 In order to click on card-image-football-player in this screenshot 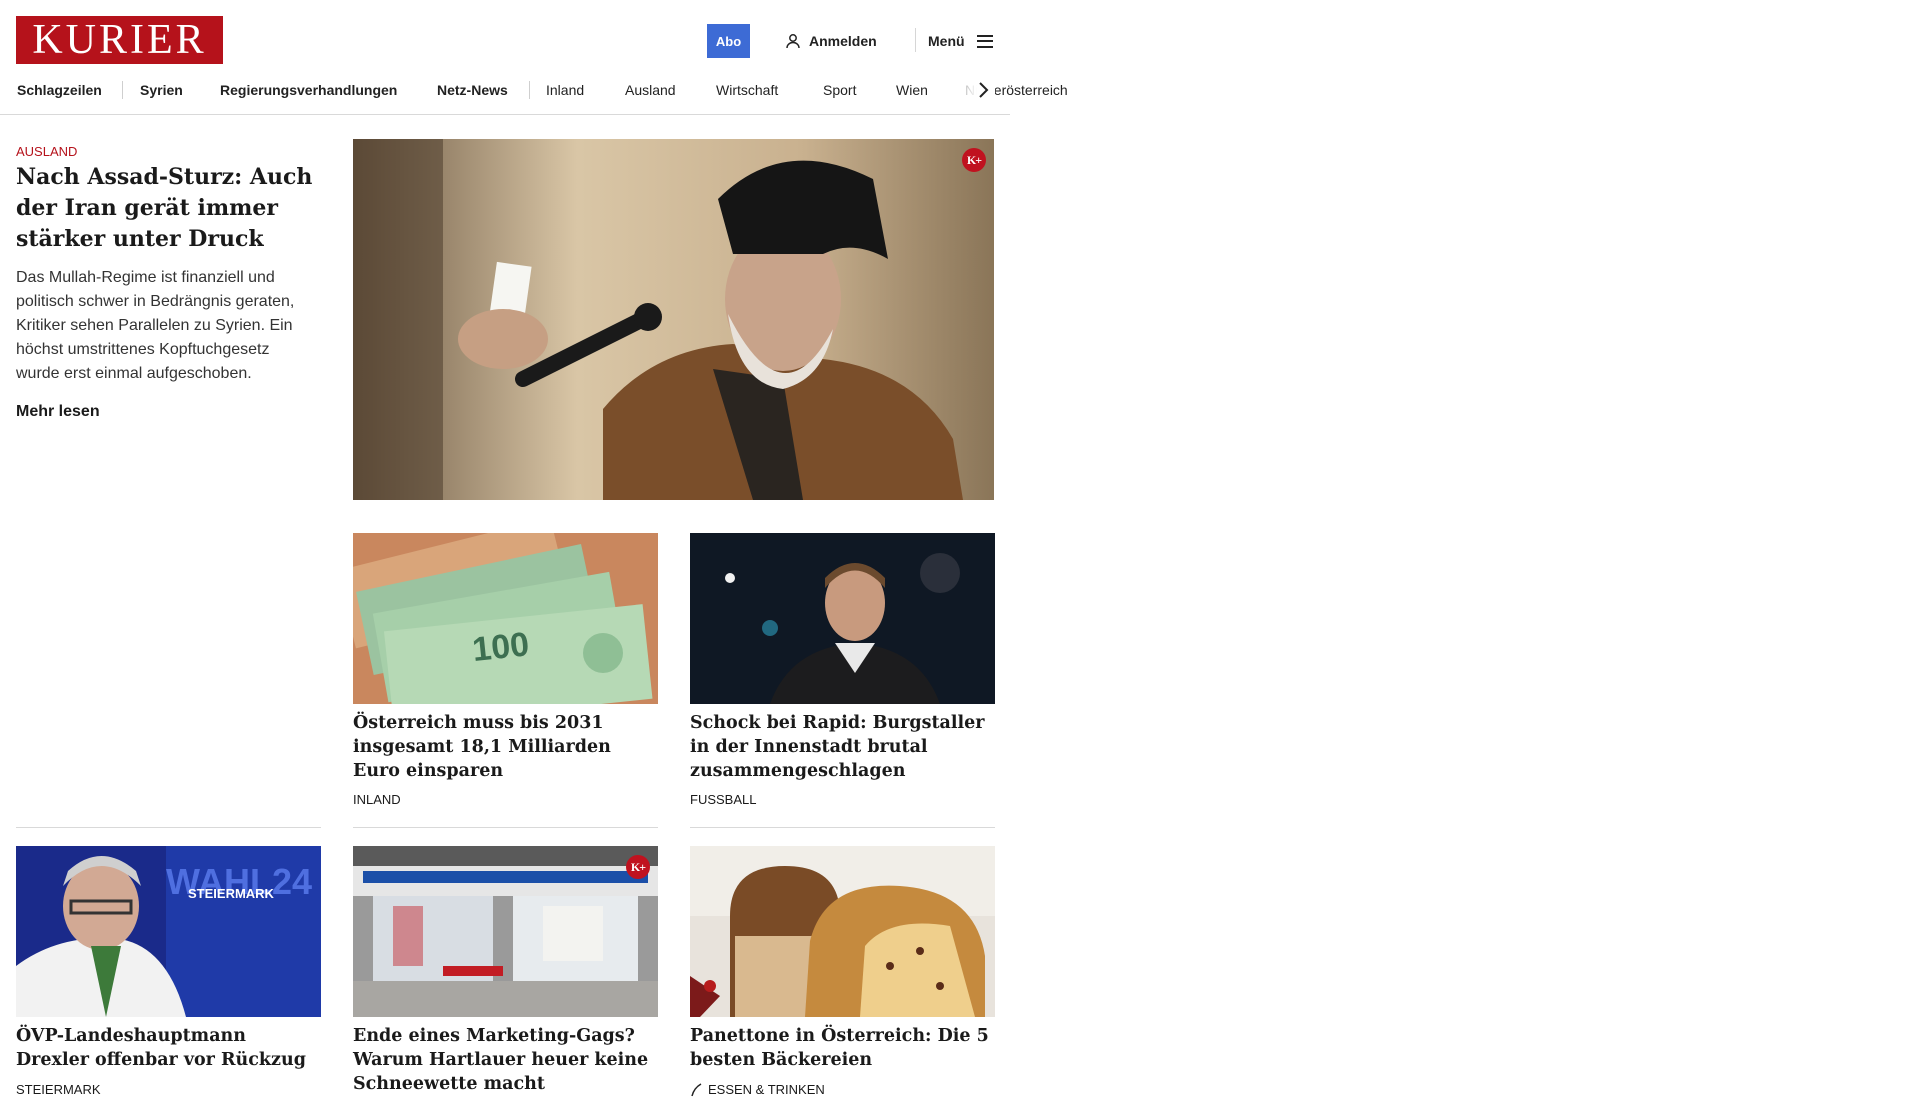, I will do `click(842, 618)`.